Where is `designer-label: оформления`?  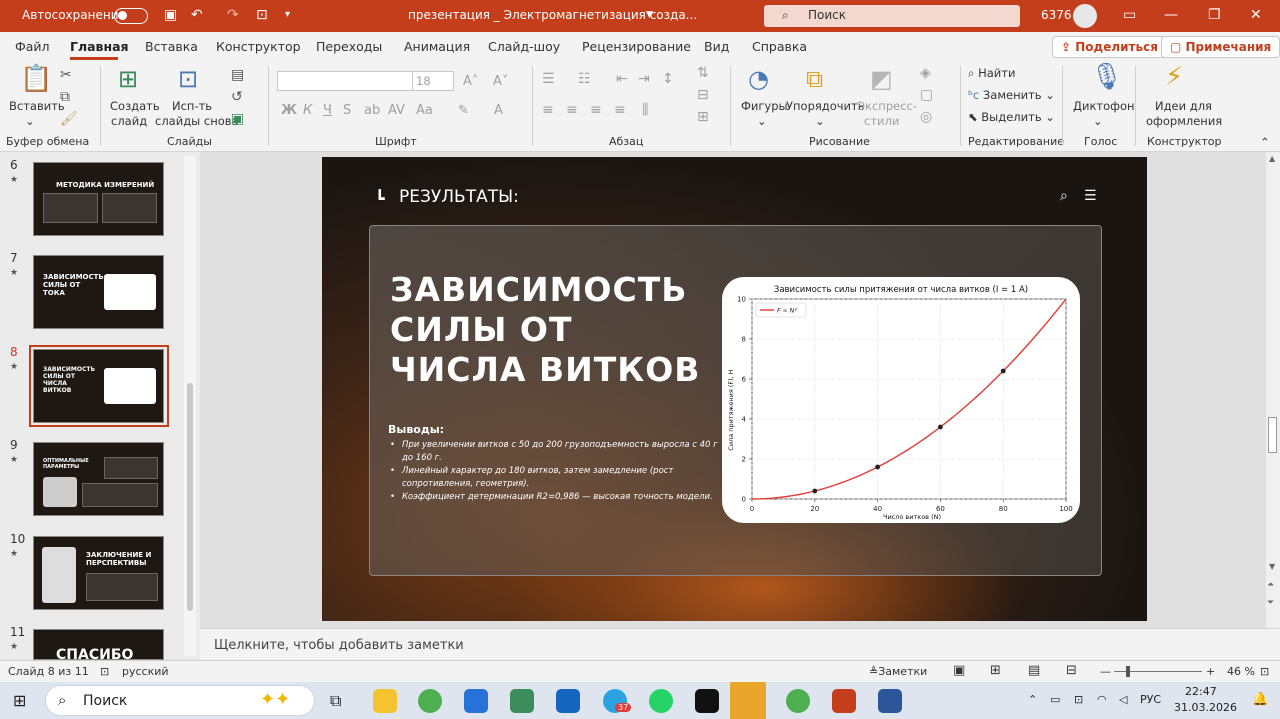
designer-label: оформления is located at coordinates (1184, 121).